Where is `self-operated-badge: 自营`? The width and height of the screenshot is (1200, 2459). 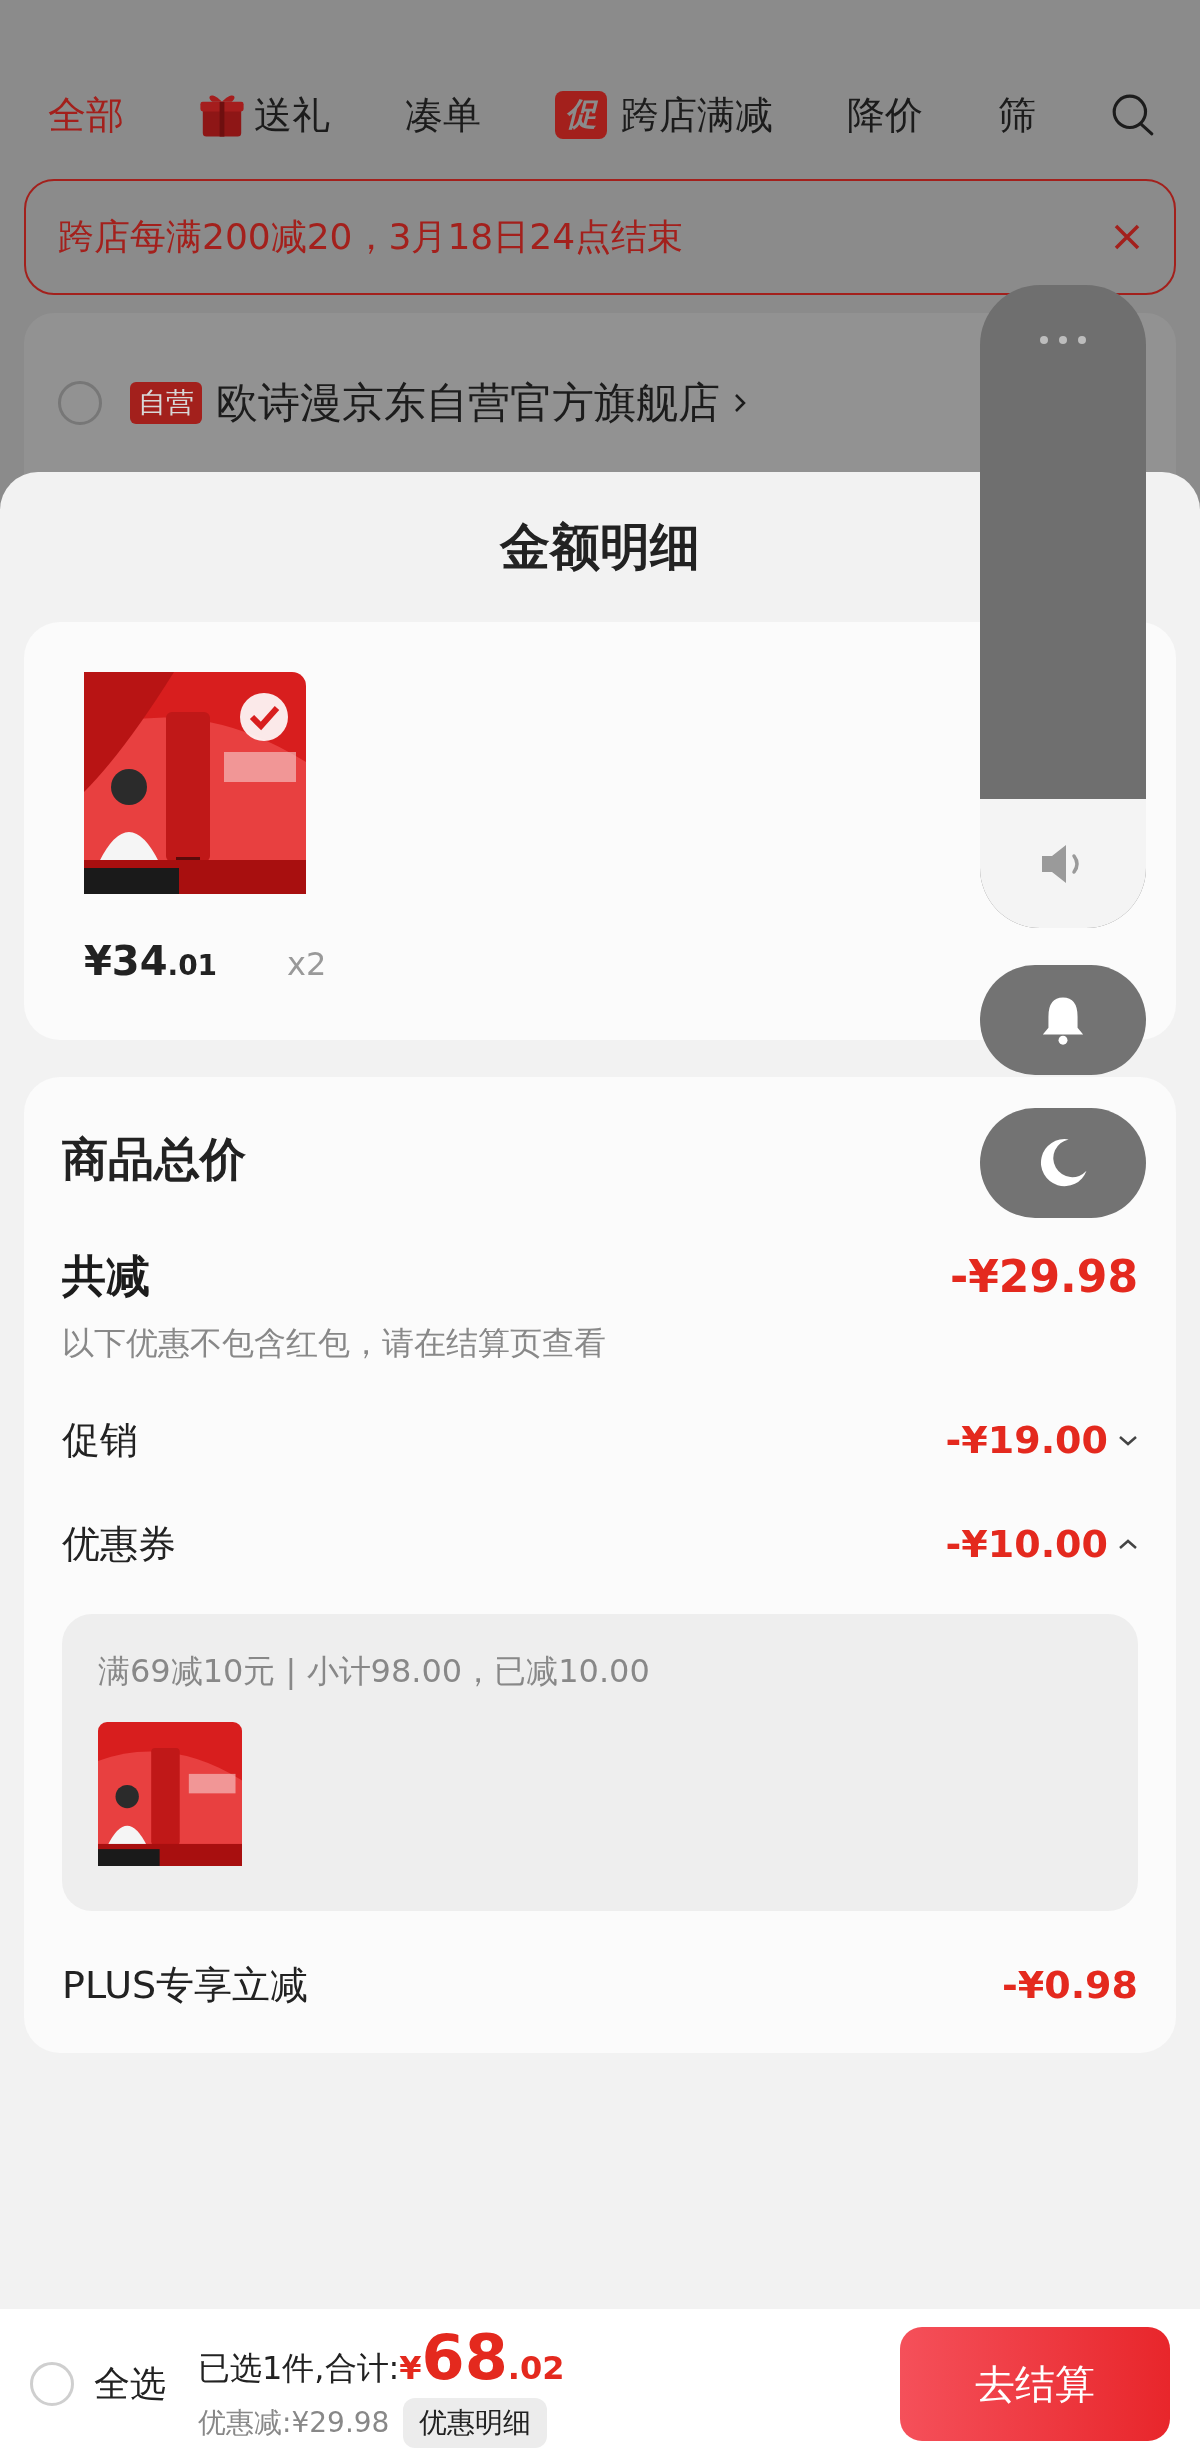
self-operated-badge: 自营 is located at coordinates (166, 403).